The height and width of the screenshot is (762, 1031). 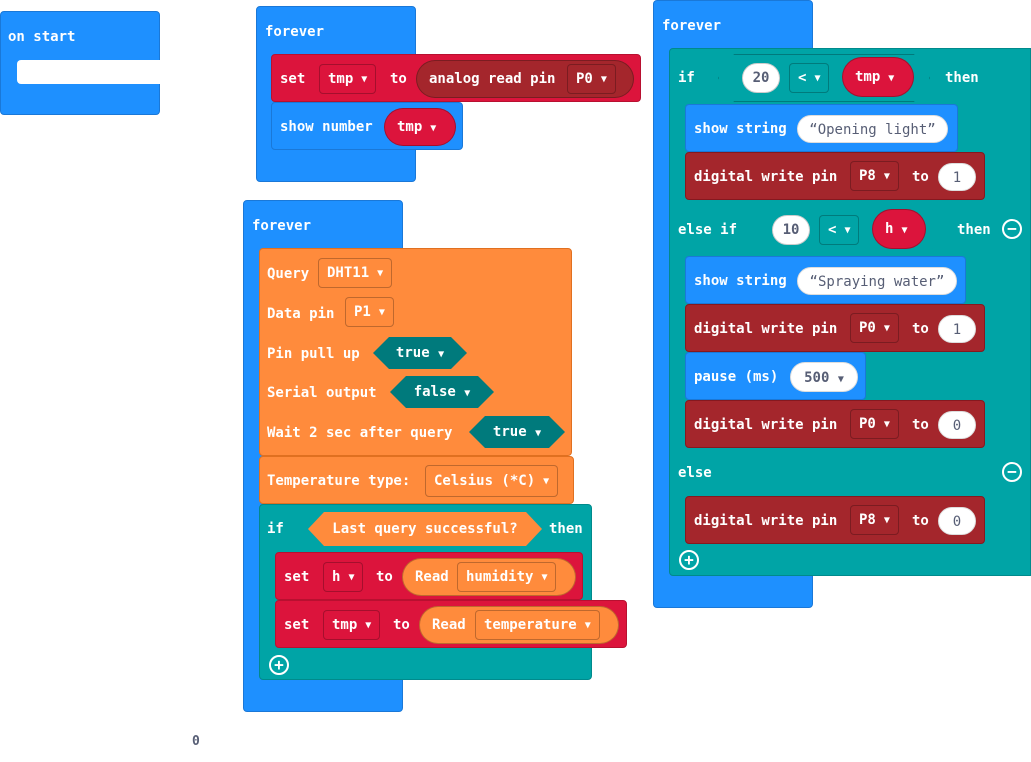 What do you see at coordinates (420, 353) in the screenshot?
I see `pin-pull-up-toggle: true ▼` at bounding box center [420, 353].